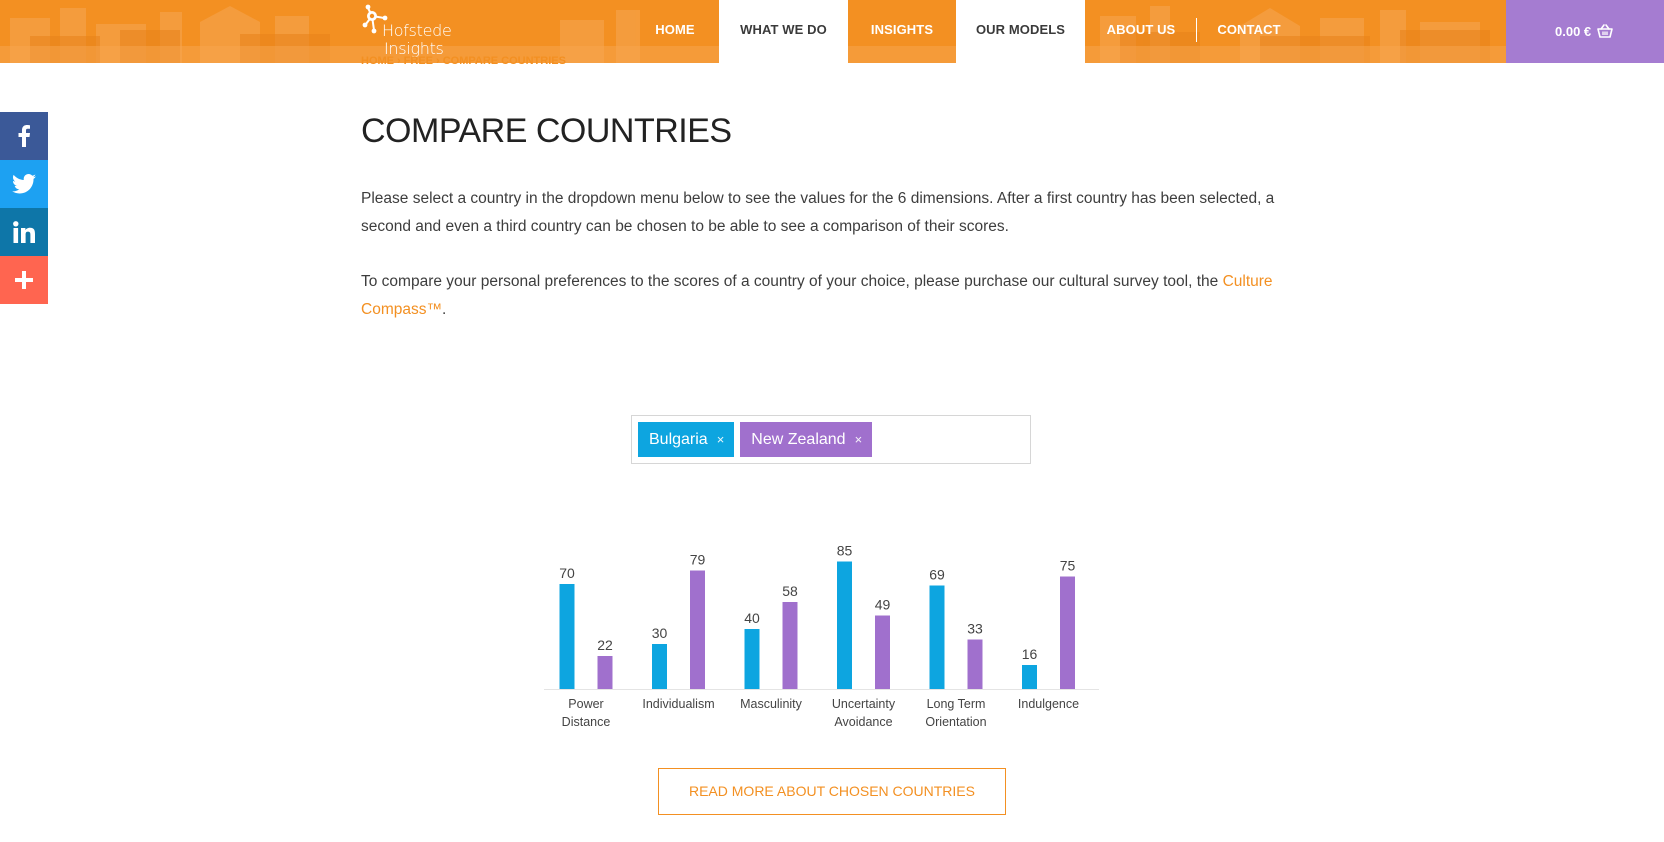 The height and width of the screenshot is (842, 1664). I want to click on basket-icon, so click(1605, 30).